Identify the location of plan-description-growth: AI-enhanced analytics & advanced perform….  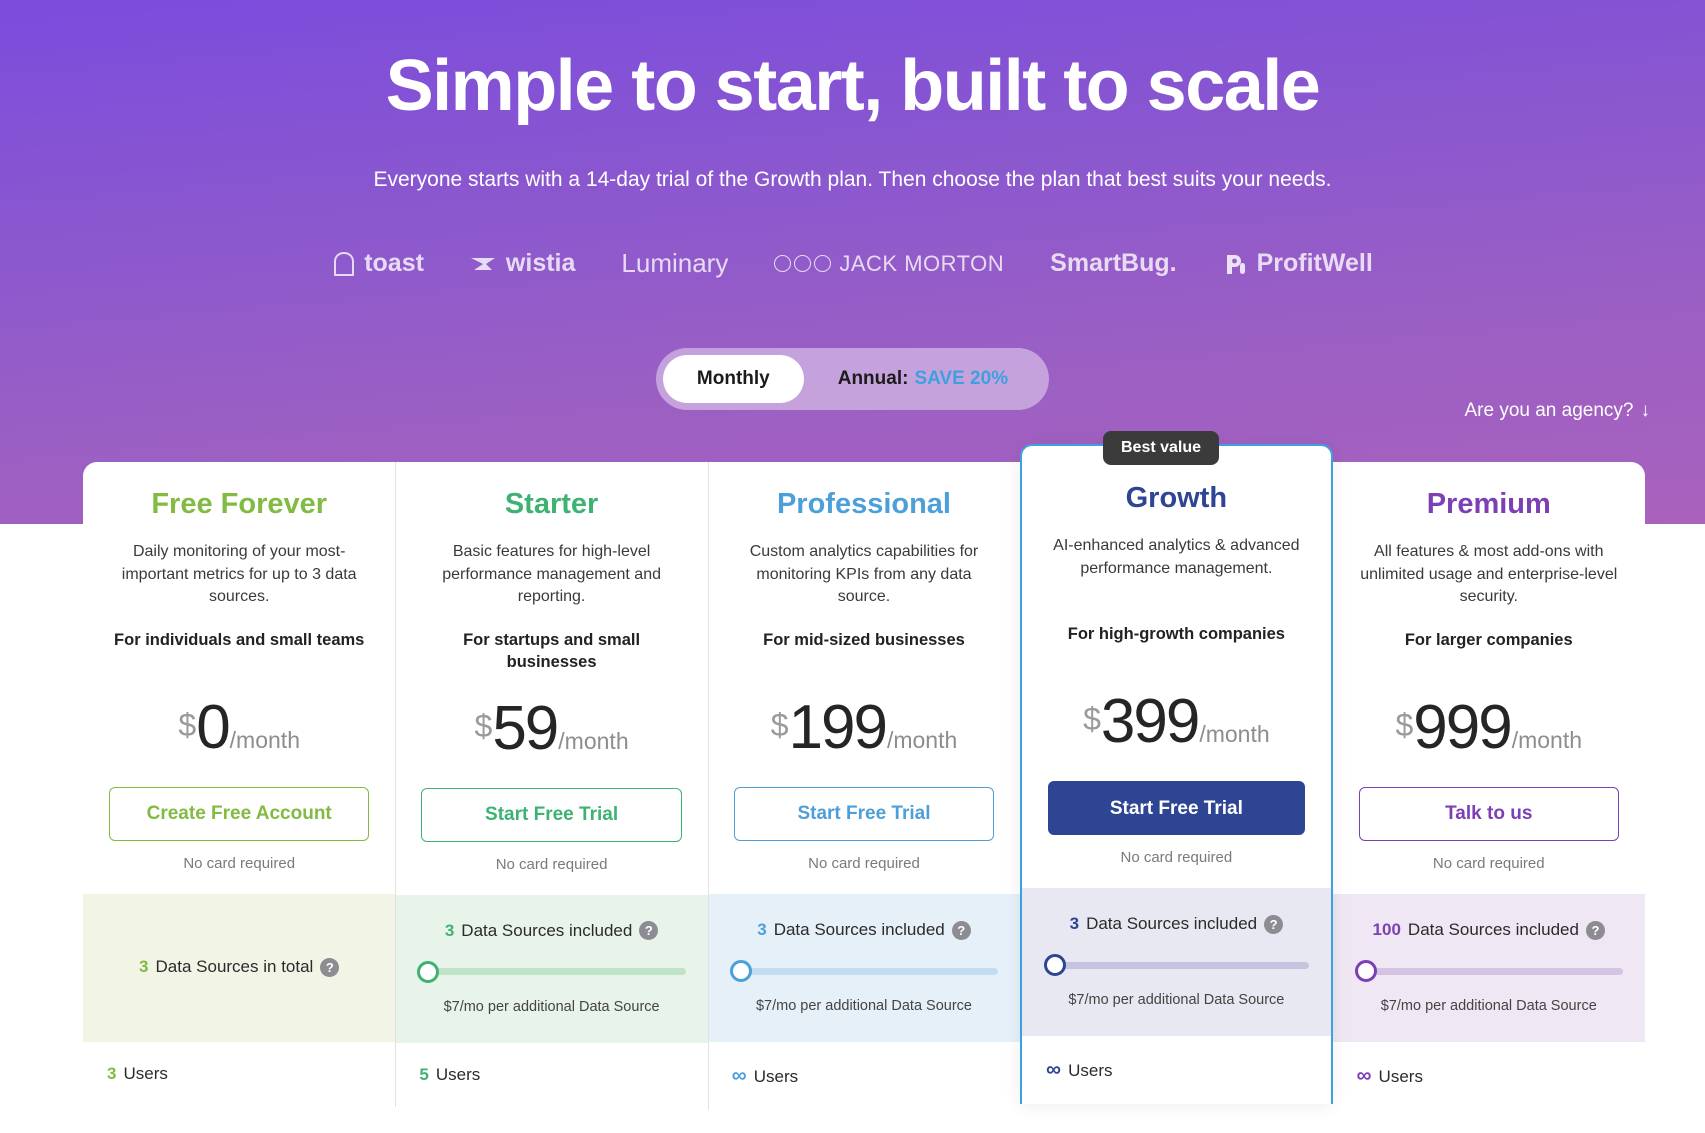
(1176, 557).